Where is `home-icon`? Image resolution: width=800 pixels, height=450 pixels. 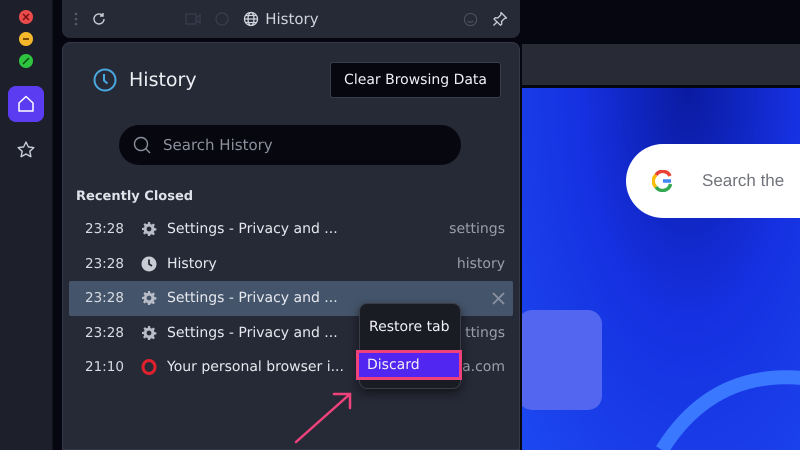
home-icon is located at coordinates (26, 104).